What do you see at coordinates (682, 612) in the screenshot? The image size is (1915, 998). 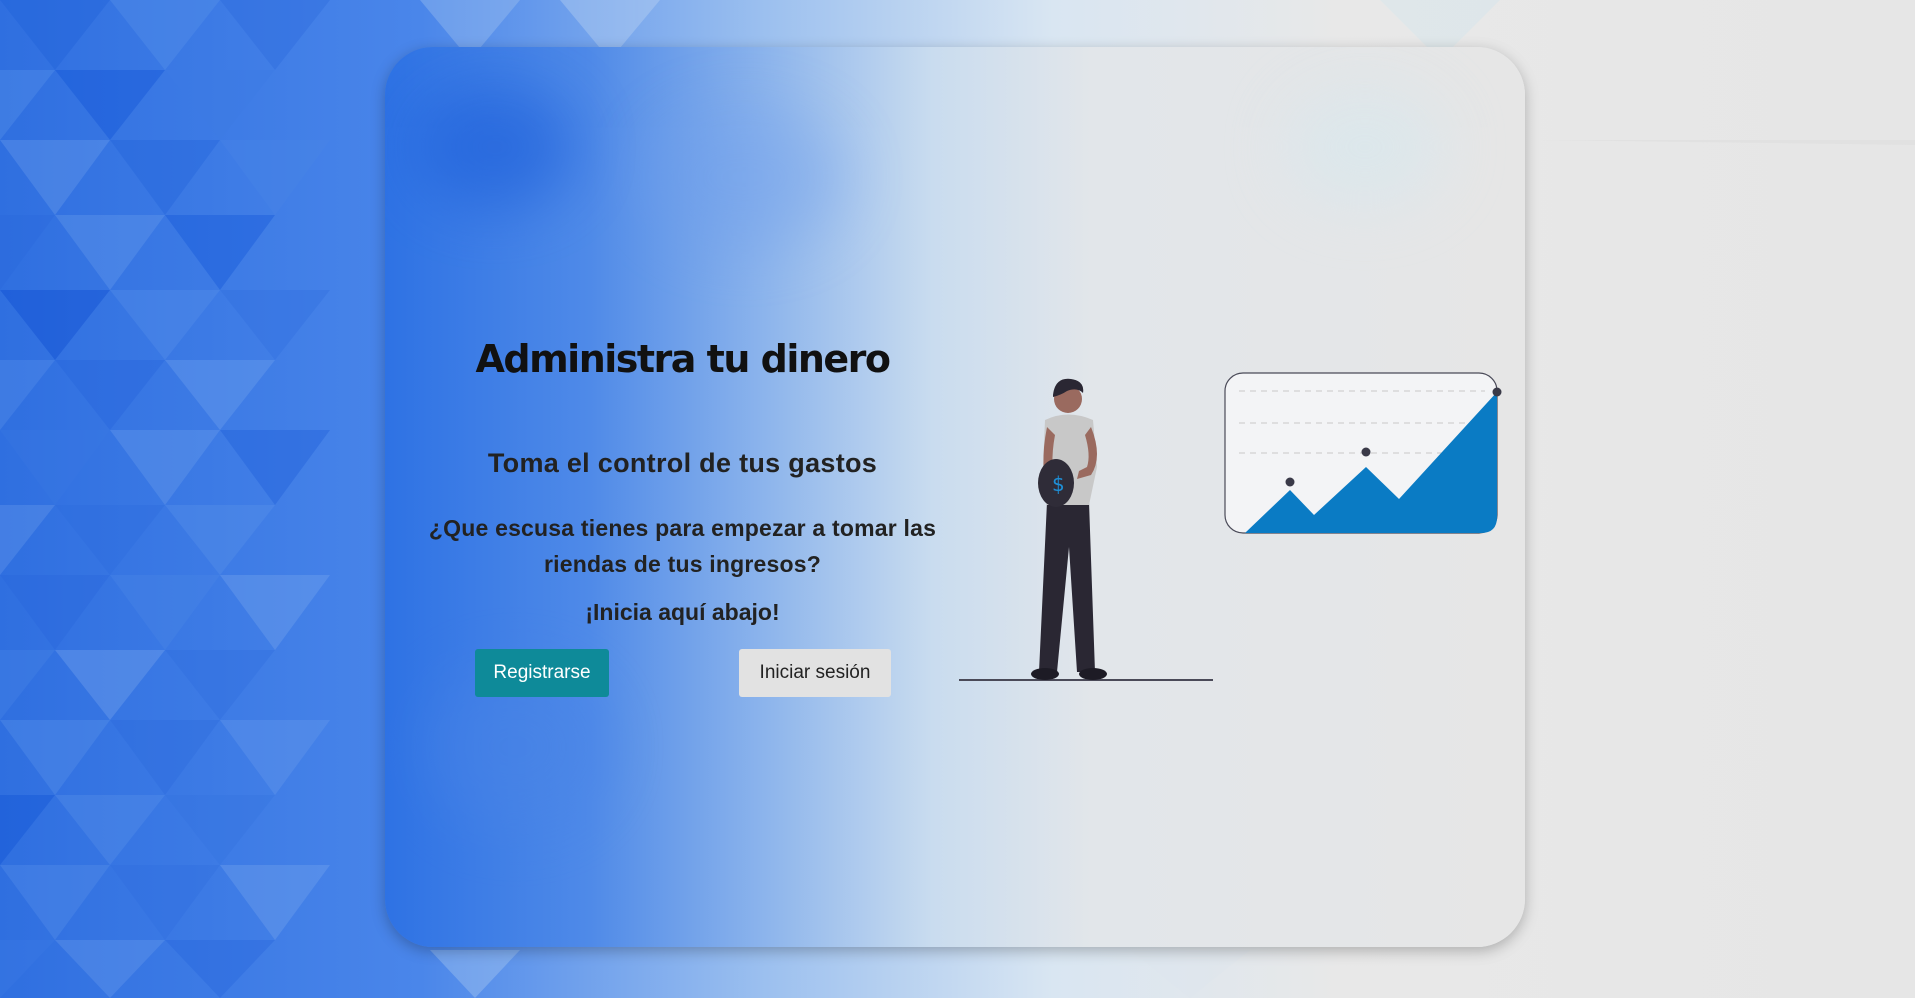 I see `call-to-action: ¡Inicia aquí abajo!` at bounding box center [682, 612].